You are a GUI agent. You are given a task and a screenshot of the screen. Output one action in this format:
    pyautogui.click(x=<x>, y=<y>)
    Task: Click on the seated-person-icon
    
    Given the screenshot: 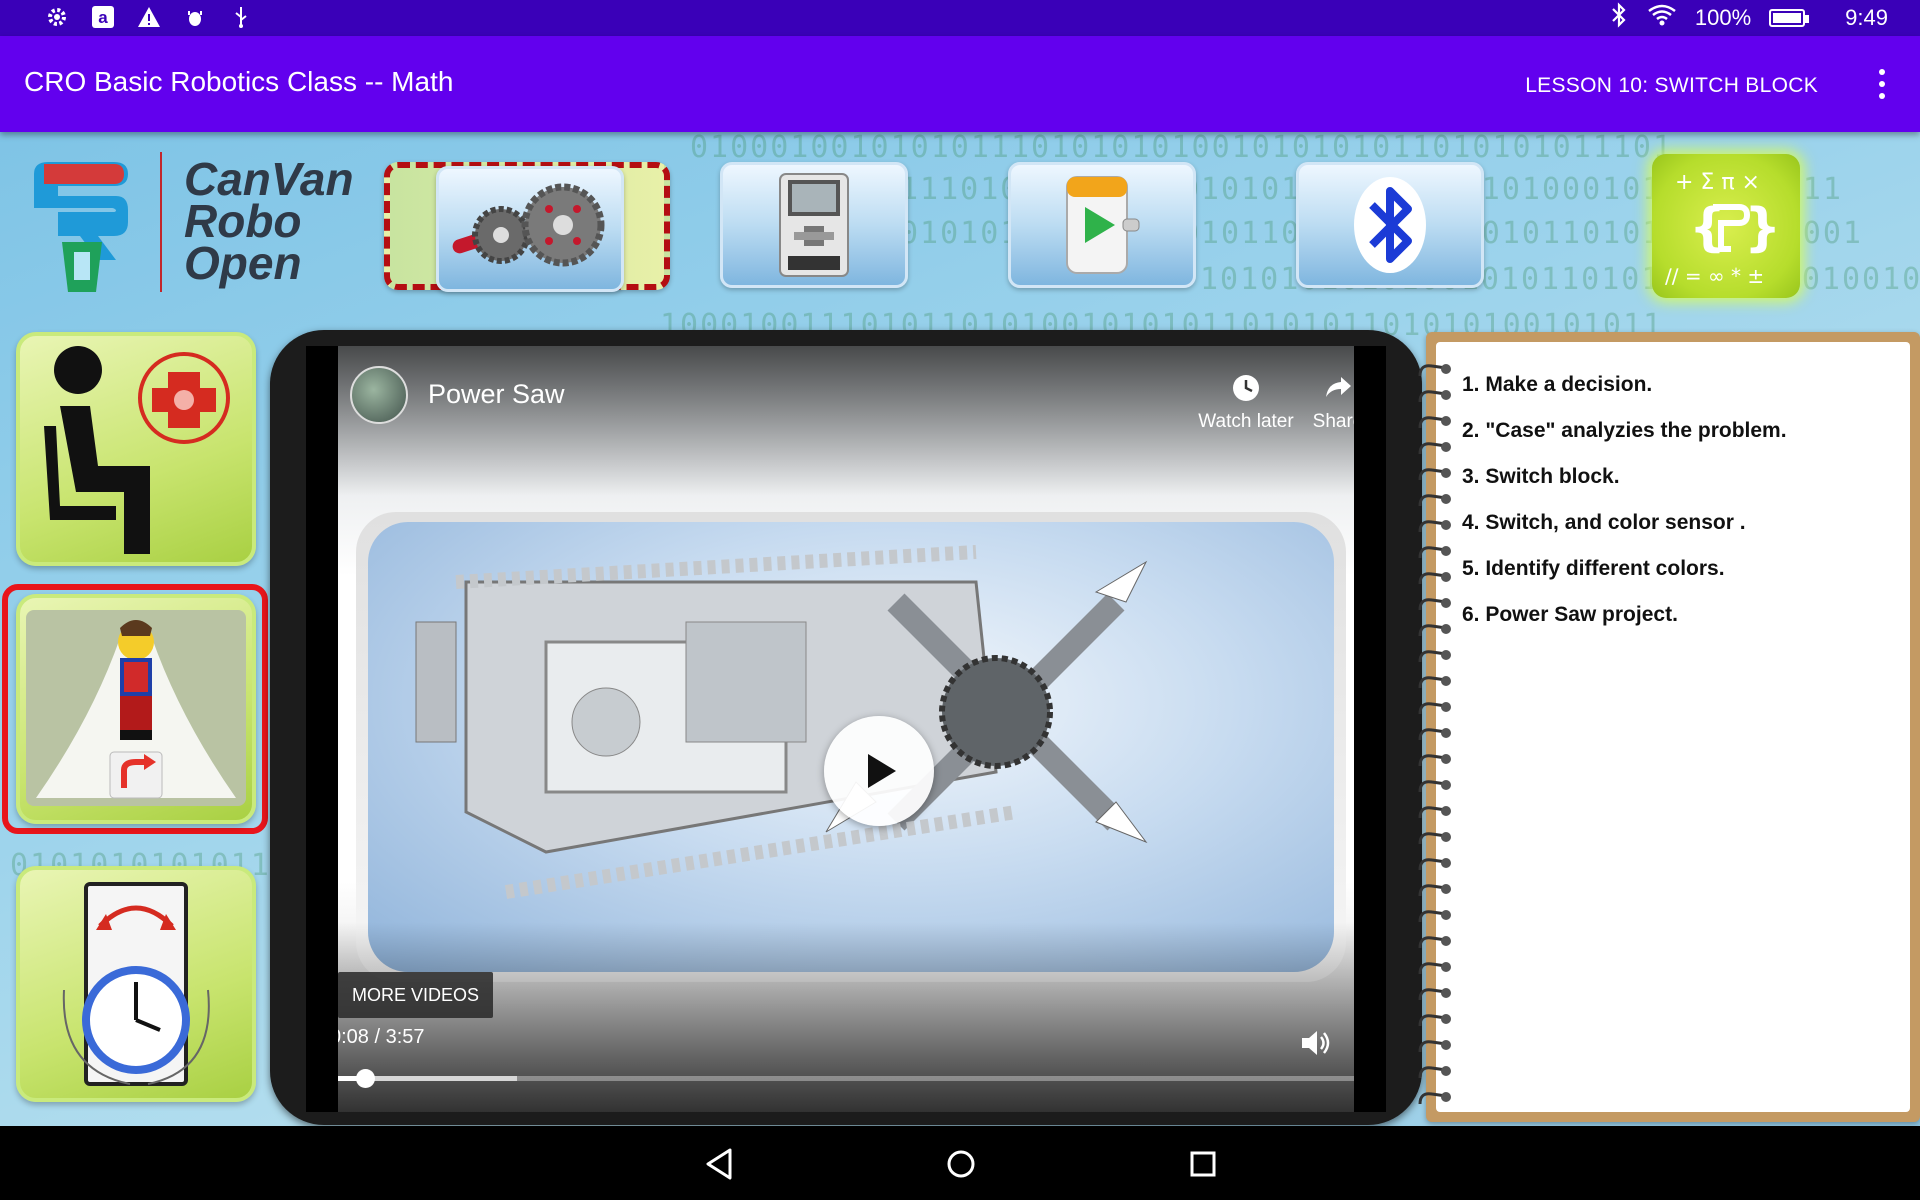 What is the action you would take?
    pyautogui.click(x=137, y=450)
    